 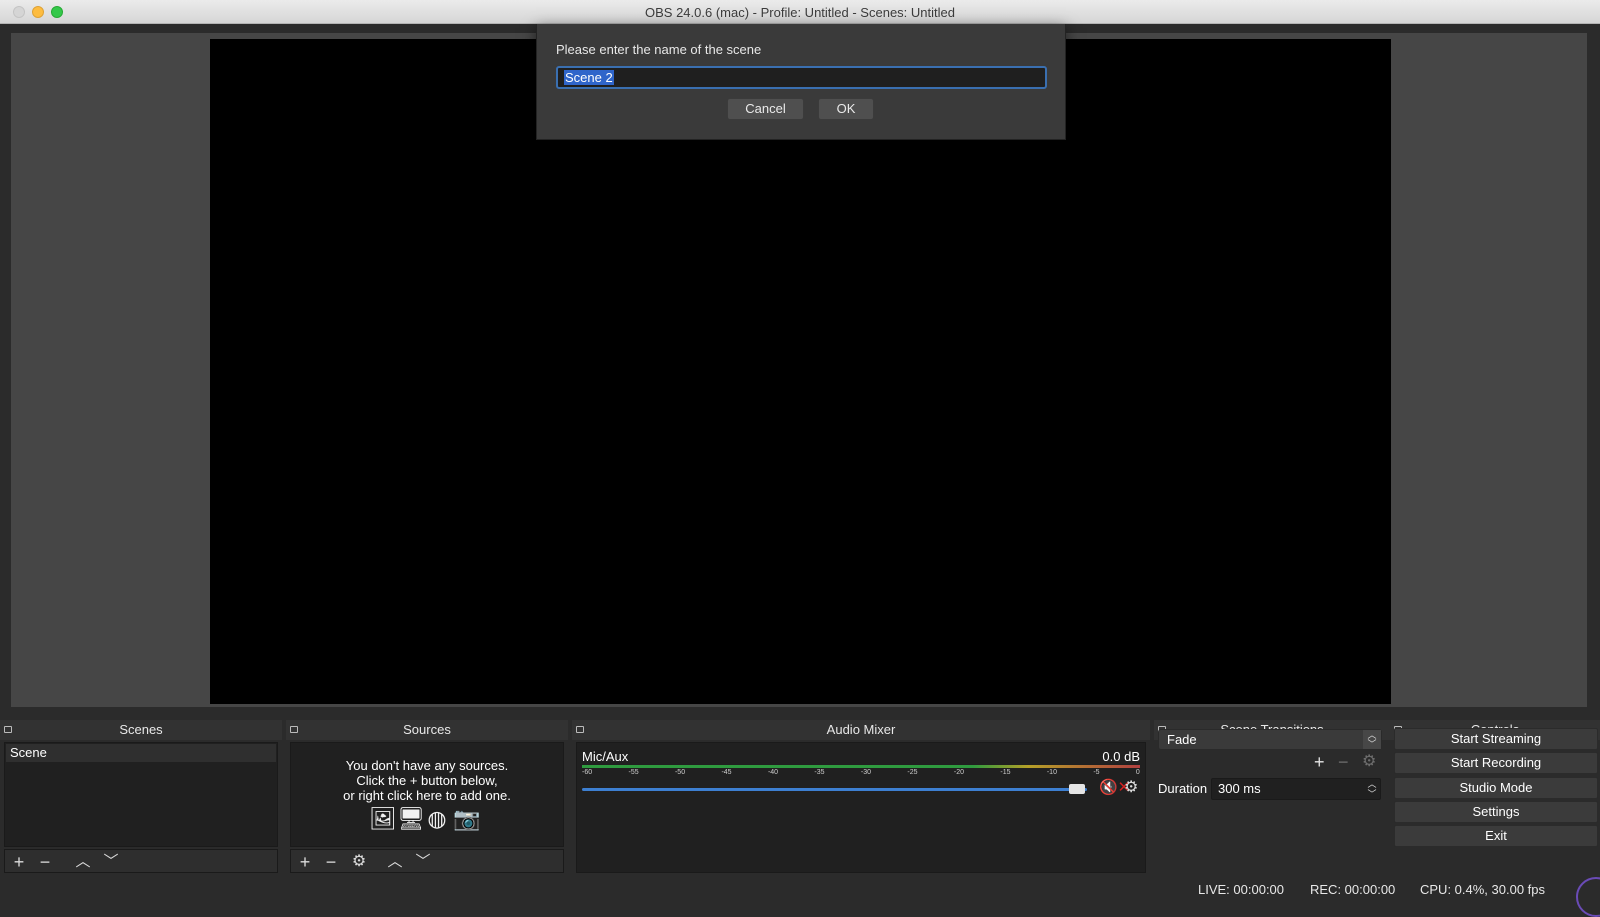 What do you see at coordinates (1239, 788) in the screenshot?
I see `duration-value: 300 ms` at bounding box center [1239, 788].